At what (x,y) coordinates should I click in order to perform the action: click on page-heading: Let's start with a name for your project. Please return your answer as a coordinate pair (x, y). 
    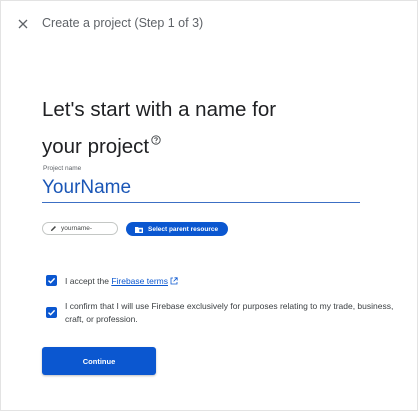
    Looking at the image, I should click on (192, 128).